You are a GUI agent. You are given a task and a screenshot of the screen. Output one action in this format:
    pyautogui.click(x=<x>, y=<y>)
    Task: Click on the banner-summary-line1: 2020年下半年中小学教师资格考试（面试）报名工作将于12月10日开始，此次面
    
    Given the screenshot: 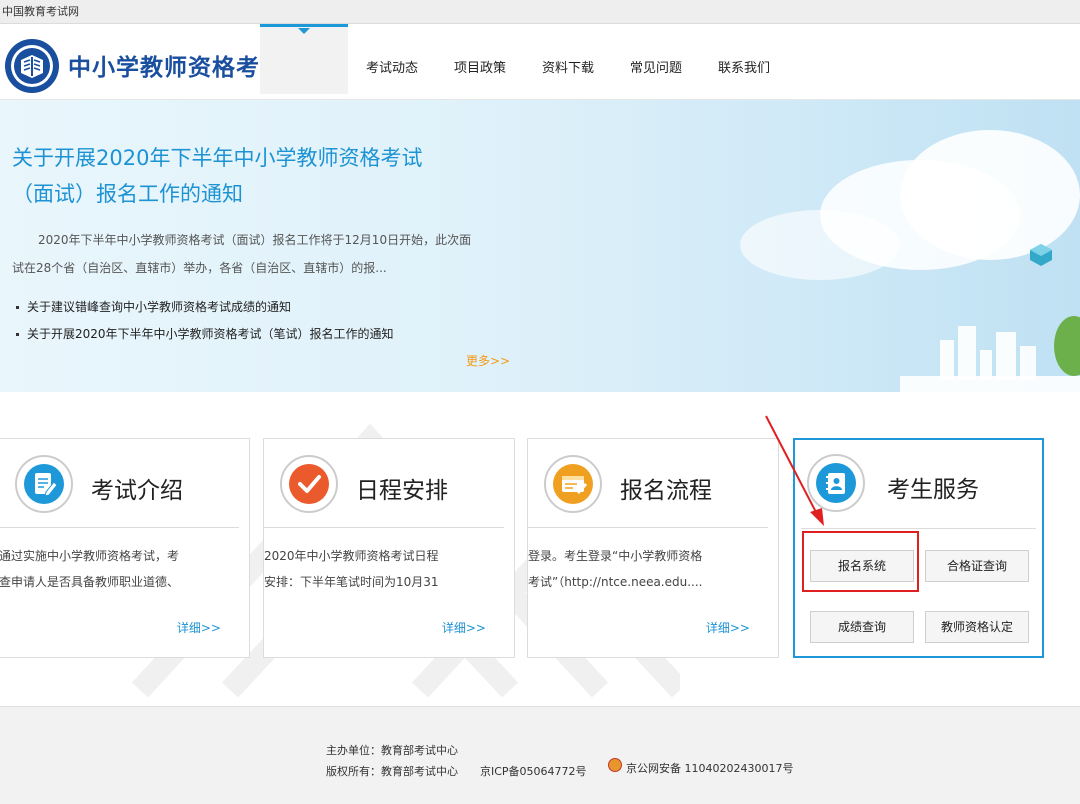 What is the action you would take?
    pyautogui.click(x=255, y=240)
    